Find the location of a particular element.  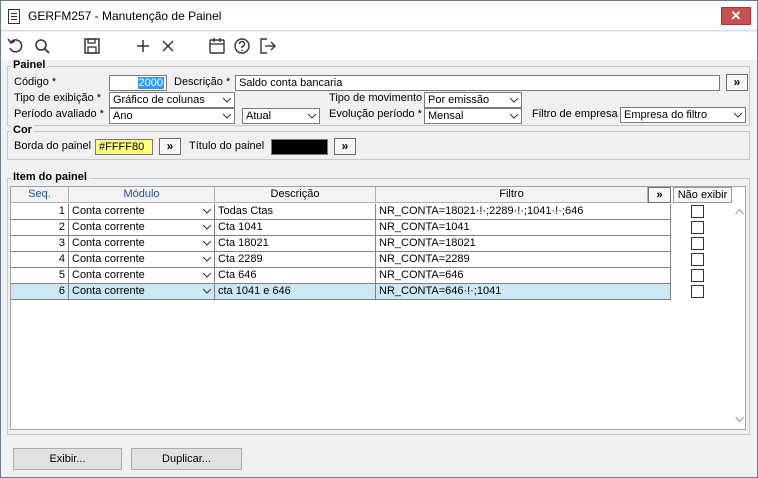

save-icon is located at coordinates (92, 46).